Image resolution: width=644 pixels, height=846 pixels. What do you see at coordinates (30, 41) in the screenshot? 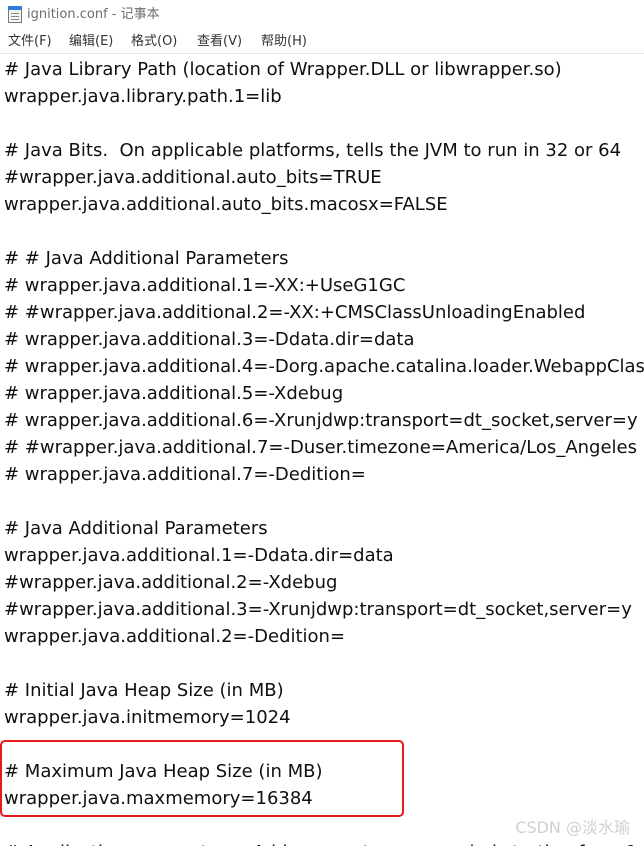
I see `menu-file: 文件(F)` at bounding box center [30, 41].